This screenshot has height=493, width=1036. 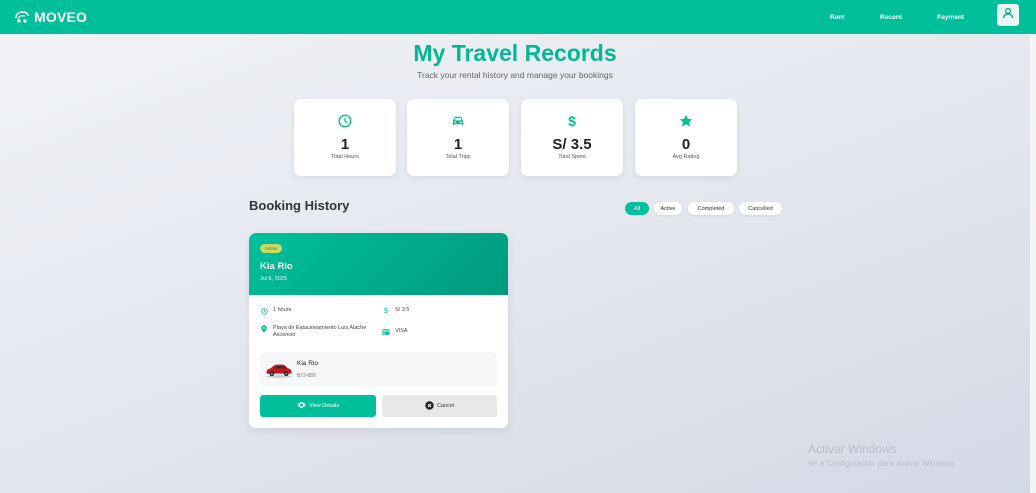 What do you see at coordinates (299, 205) in the screenshot?
I see `booking-history-title: Booking History` at bounding box center [299, 205].